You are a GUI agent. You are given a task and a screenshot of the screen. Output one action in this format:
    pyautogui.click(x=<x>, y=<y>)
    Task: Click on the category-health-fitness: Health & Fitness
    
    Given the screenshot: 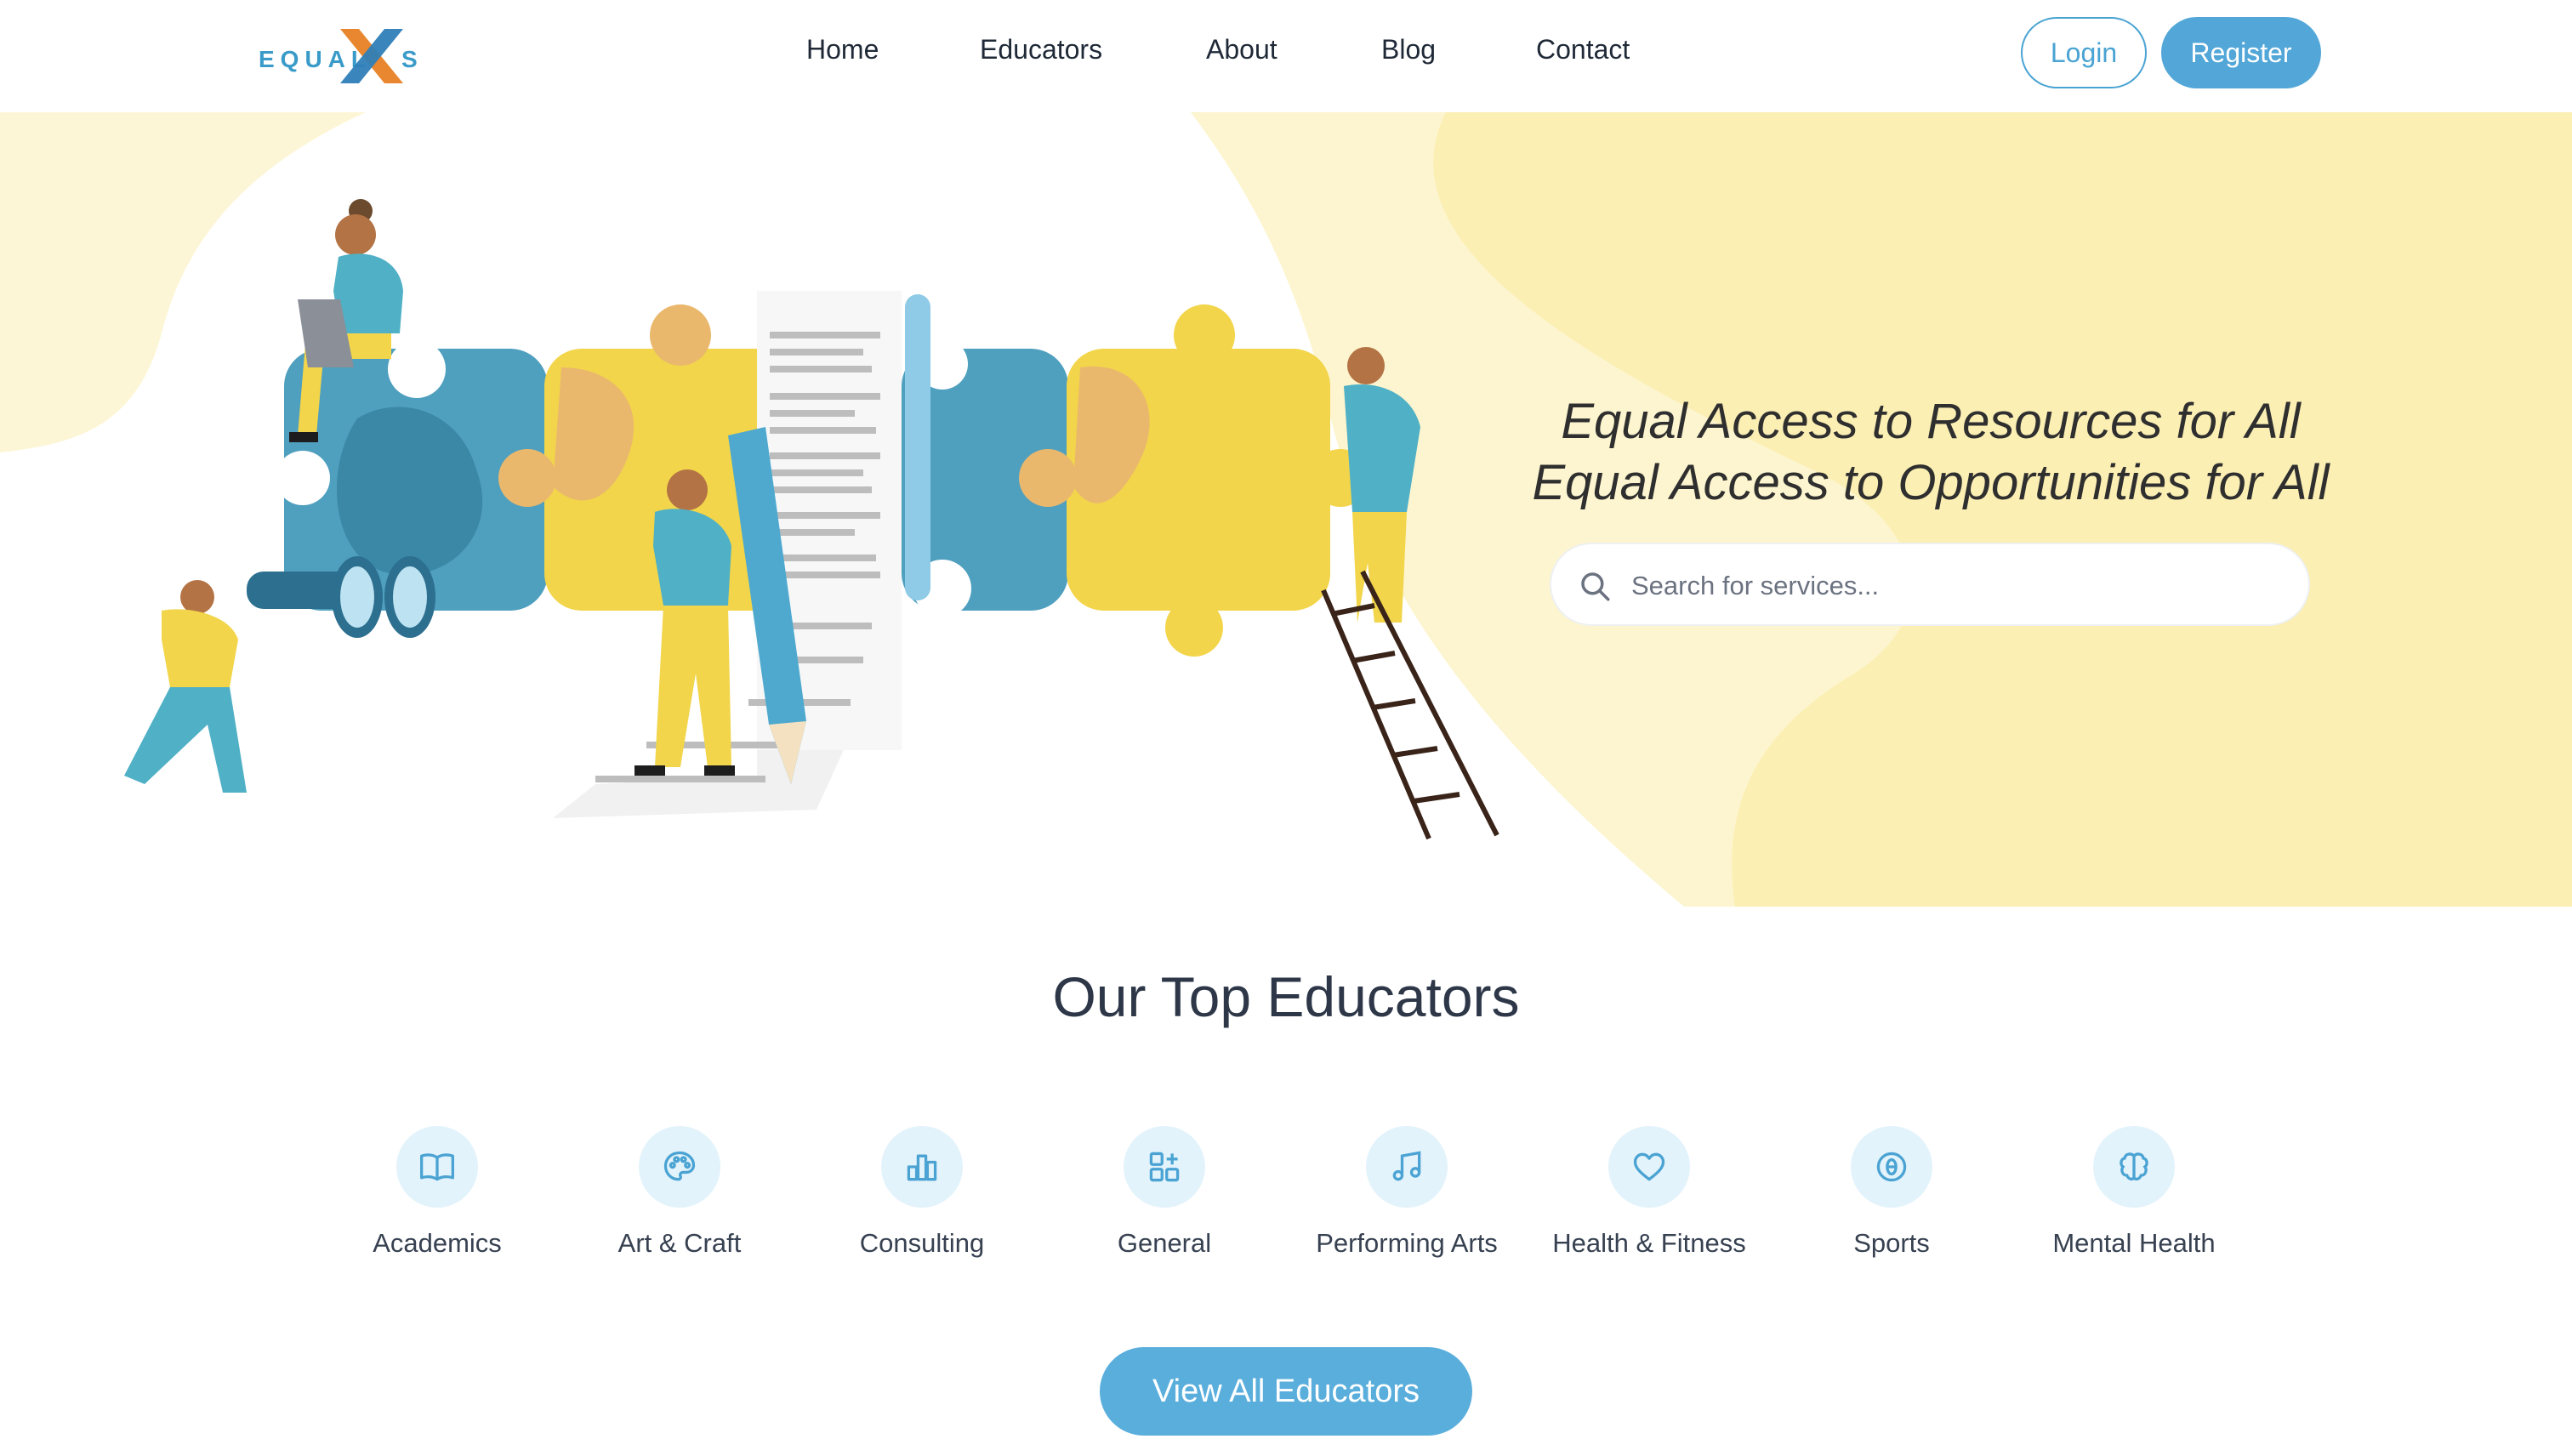 What is the action you would take?
    pyautogui.click(x=1650, y=1202)
    